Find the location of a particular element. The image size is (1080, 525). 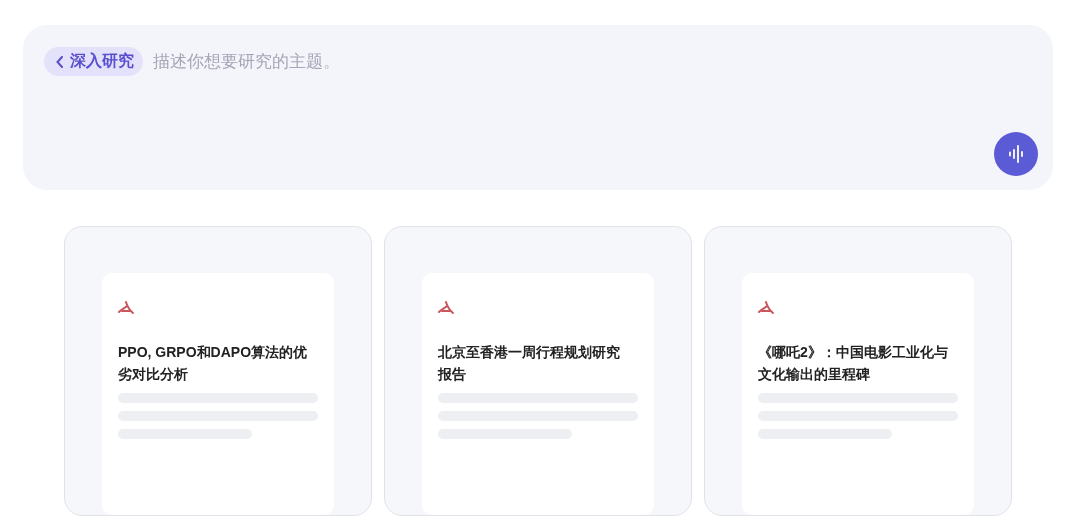

back-icon is located at coordinates (60, 61).